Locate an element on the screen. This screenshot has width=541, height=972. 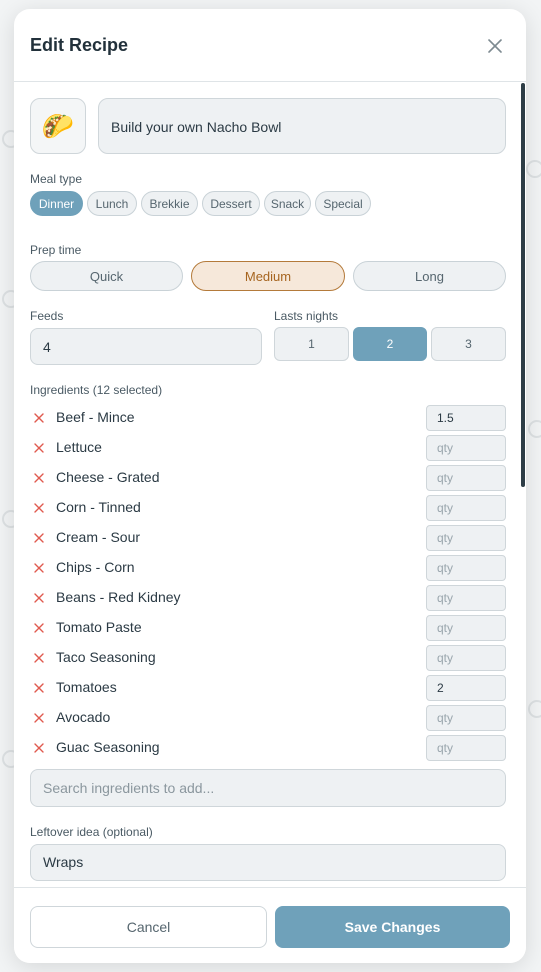
ingredient-row: Cream - Sour qty is located at coordinates (268, 538).